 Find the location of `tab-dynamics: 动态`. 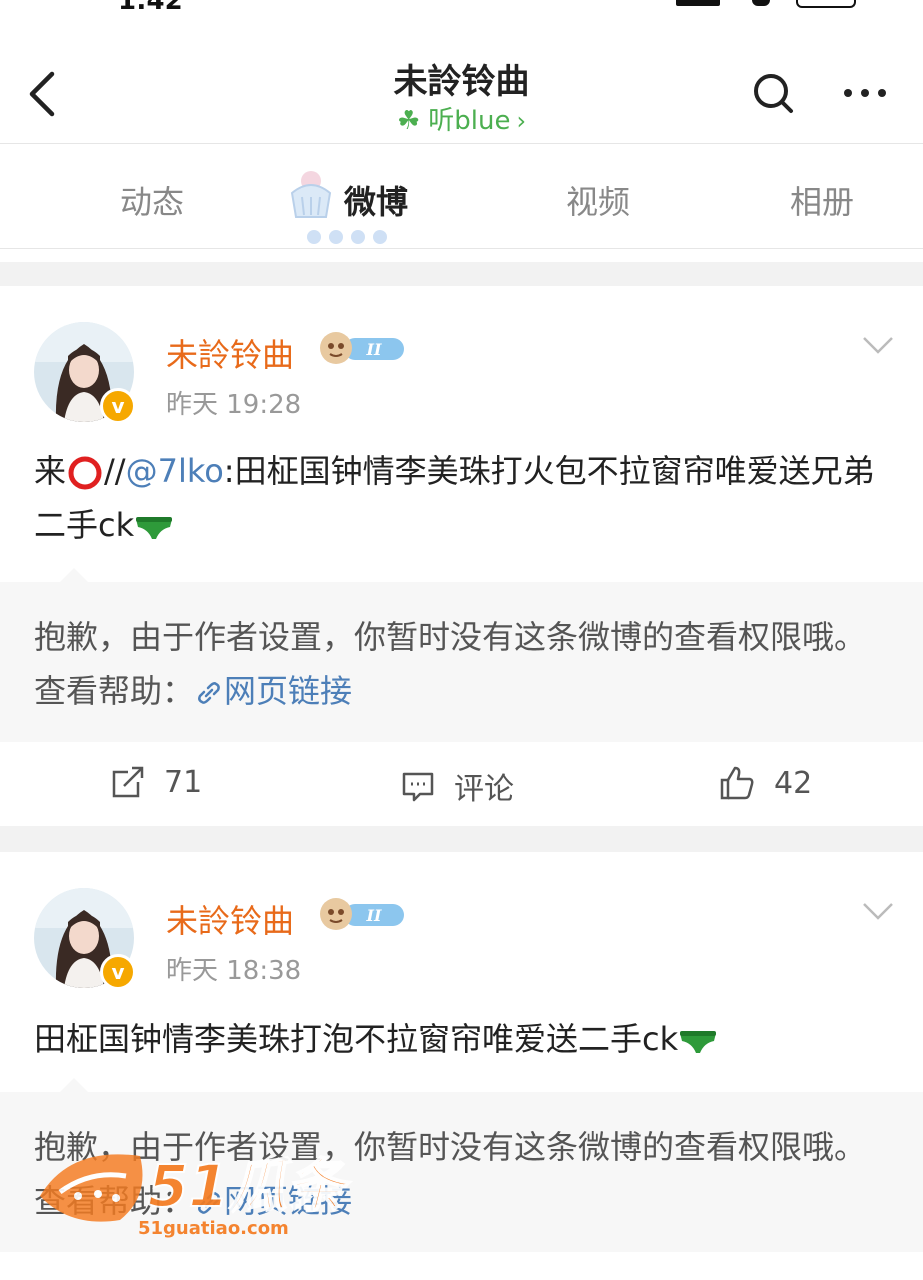

tab-dynamics: 动态 is located at coordinates (152, 200).